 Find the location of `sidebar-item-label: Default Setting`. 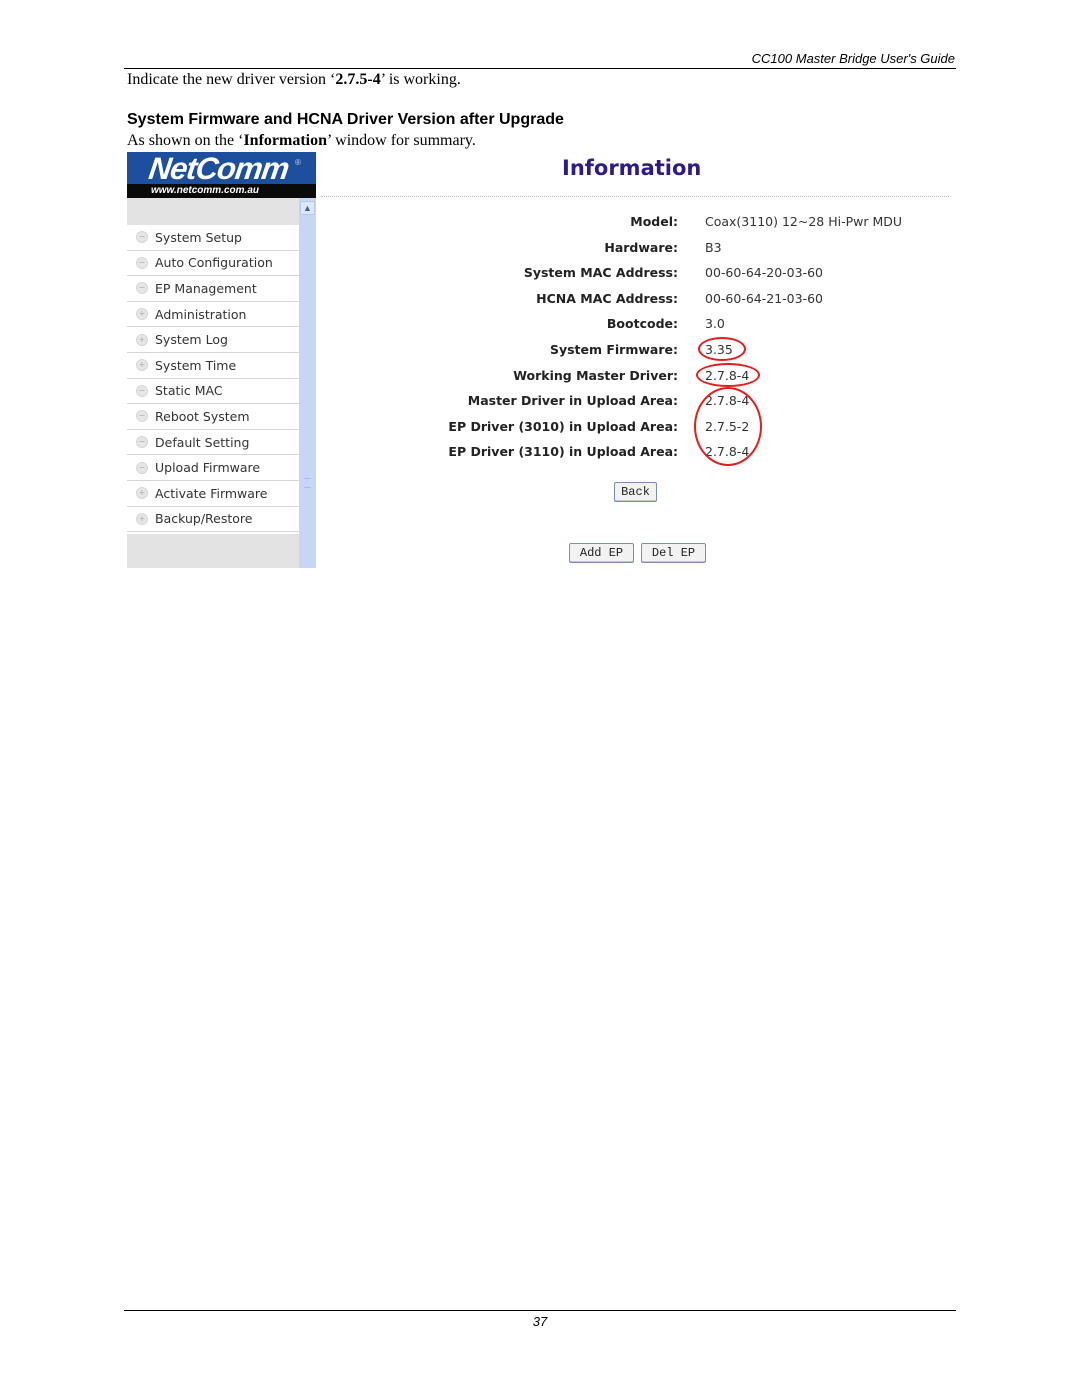

sidebar-item-label: Default Setting is located at coordinates (202, 442).